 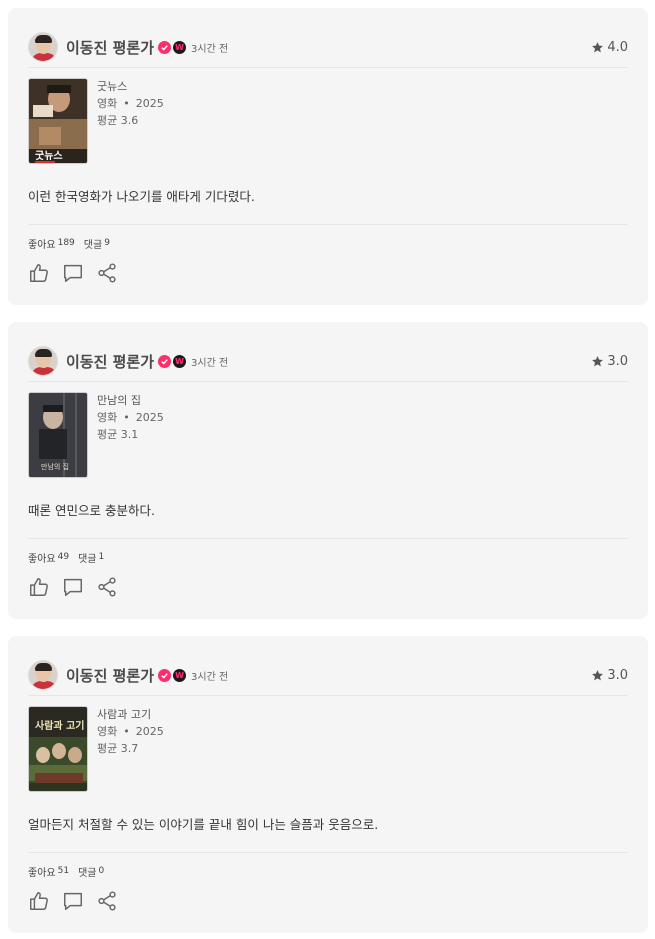 I want to click on poster-caption: 사람과 고기, so click(x=59, y=725).